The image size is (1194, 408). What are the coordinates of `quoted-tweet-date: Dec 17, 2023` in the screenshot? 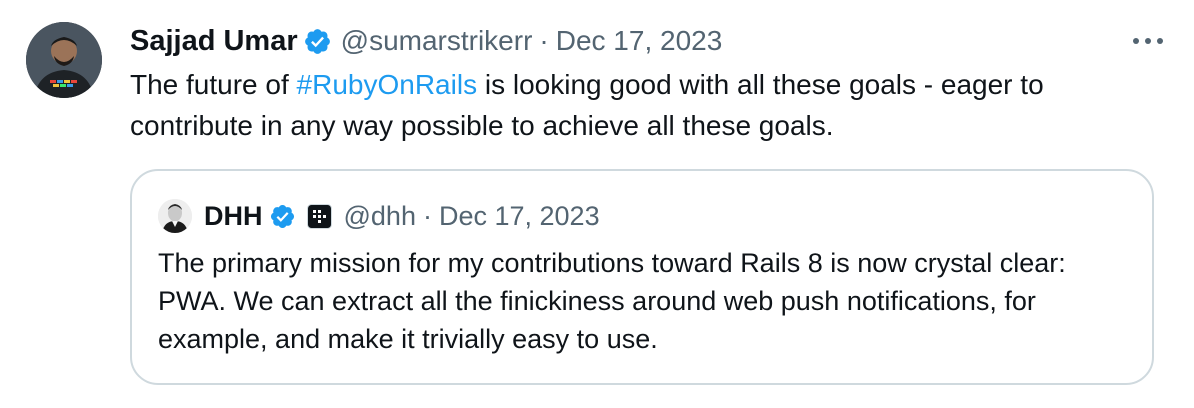 It's located at (519, 216).